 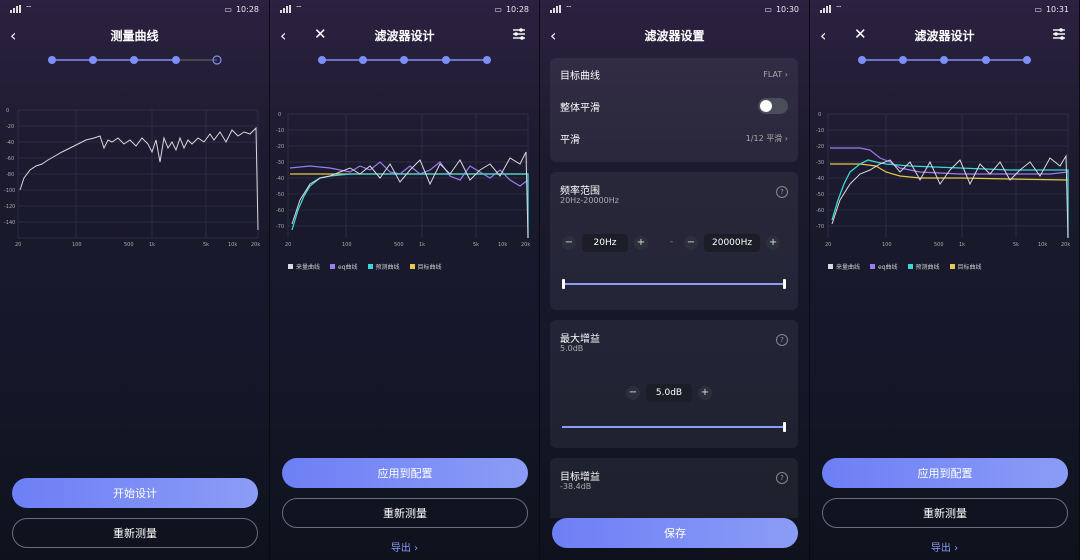 What do you see at coordinates (139, 178) in the screenshot?
I see `measured-curve` at bounding box center [139, 178].